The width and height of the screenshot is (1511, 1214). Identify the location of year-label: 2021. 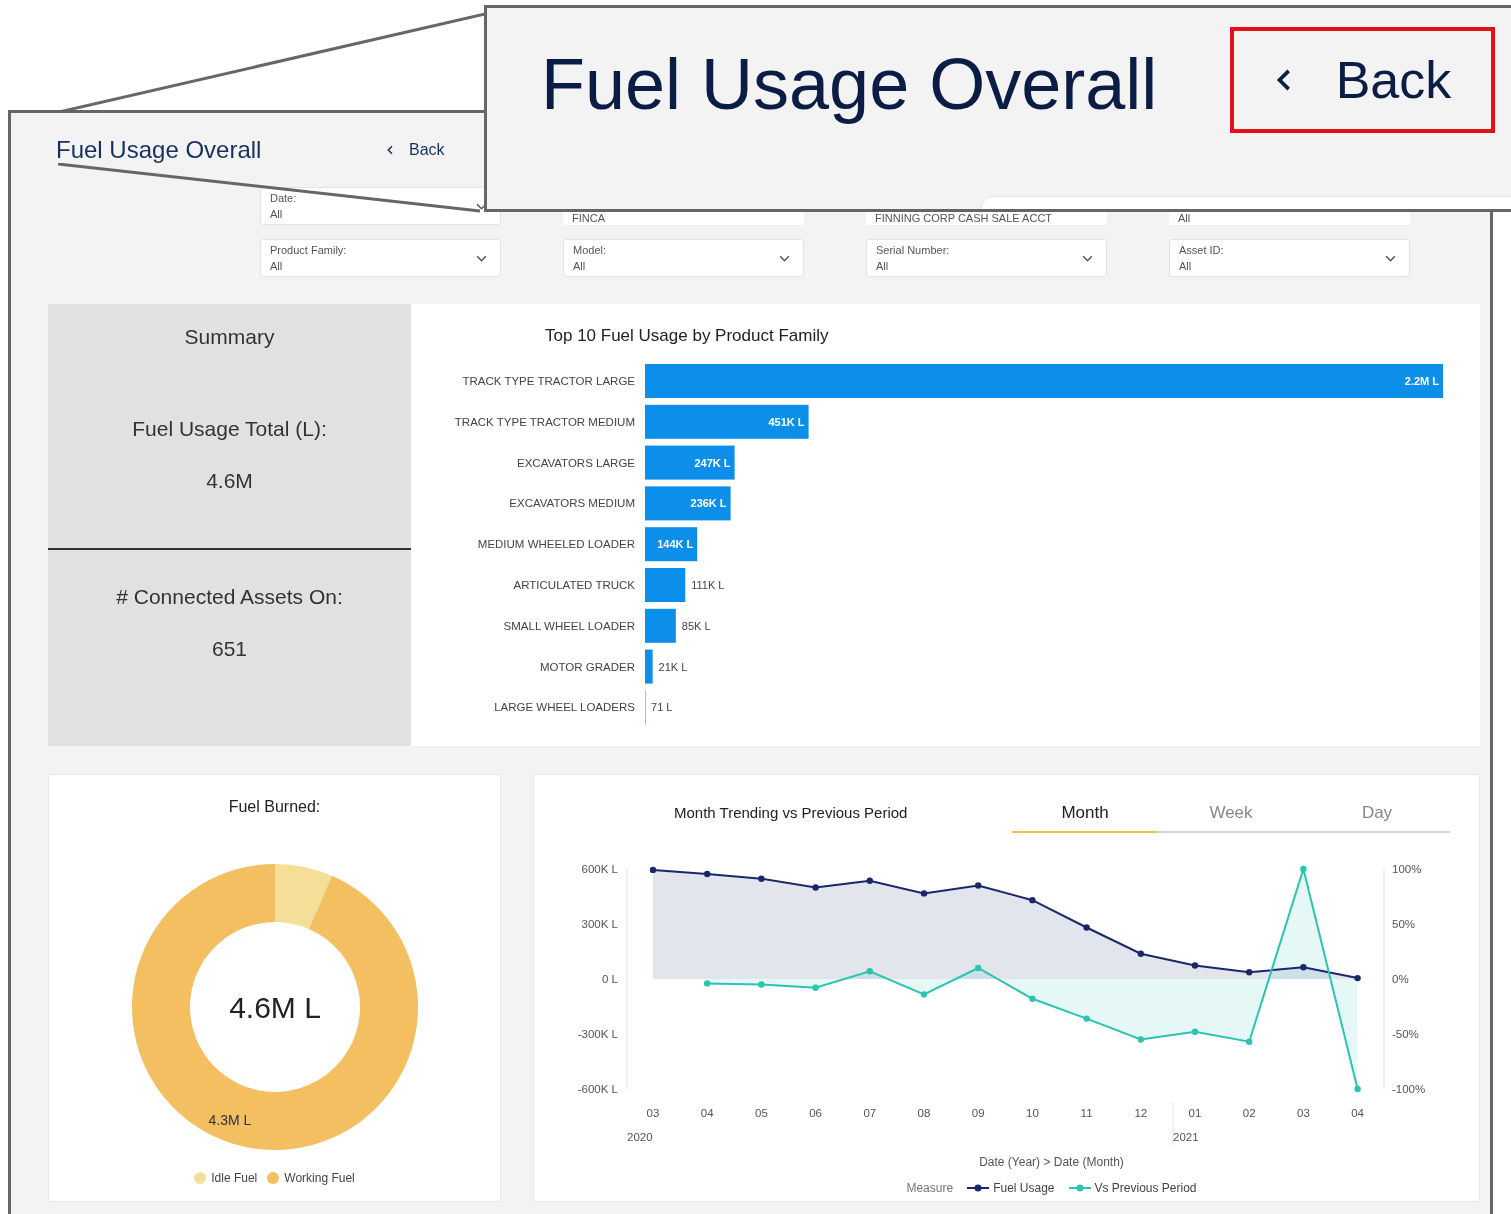
(1186, 1137).